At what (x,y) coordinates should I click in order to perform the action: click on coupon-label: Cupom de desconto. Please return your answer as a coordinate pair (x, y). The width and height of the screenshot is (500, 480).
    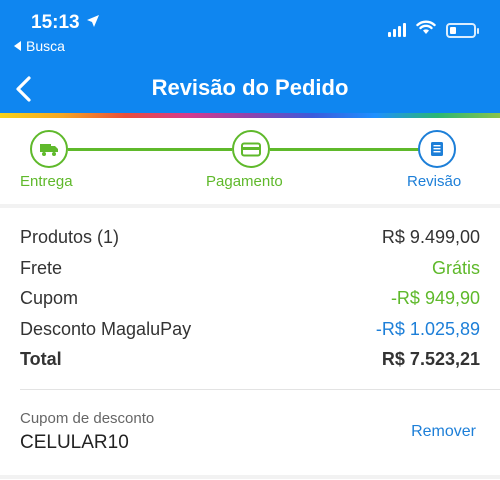
    Looking at the image, I should click on (87, 418).